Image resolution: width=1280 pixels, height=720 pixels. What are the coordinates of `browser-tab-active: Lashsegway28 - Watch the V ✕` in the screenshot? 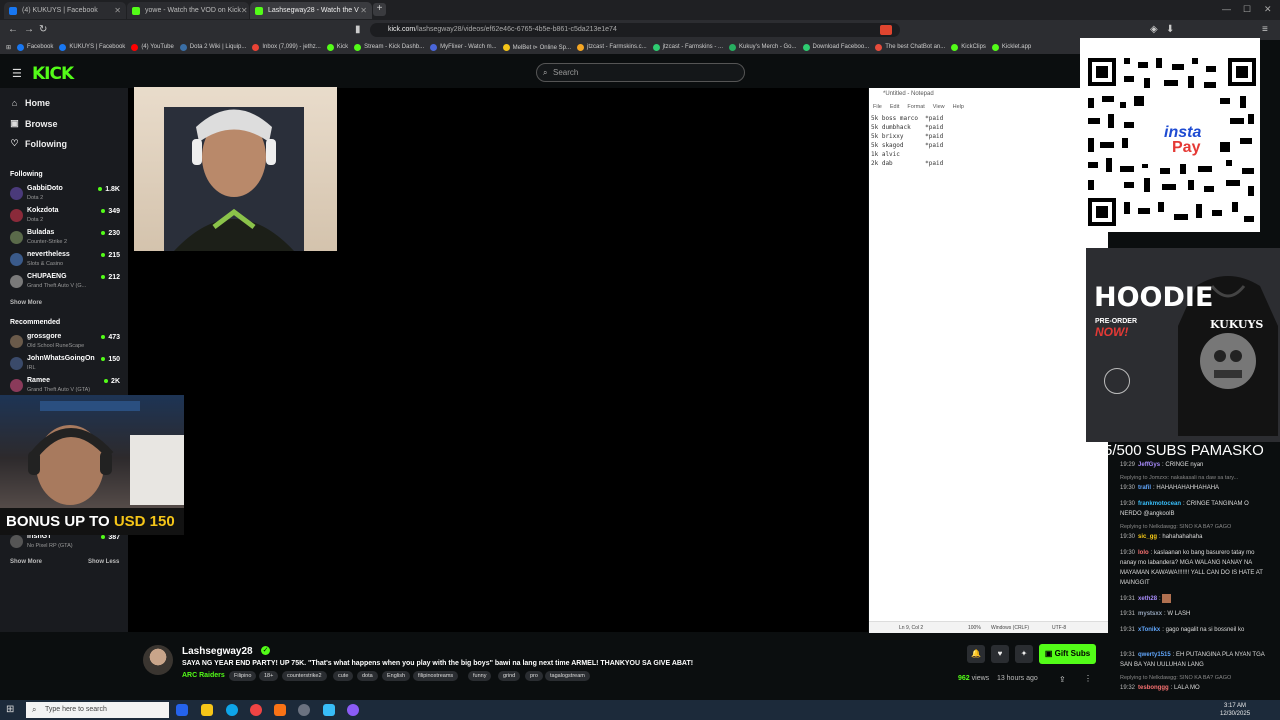 It's located at (311, 10).